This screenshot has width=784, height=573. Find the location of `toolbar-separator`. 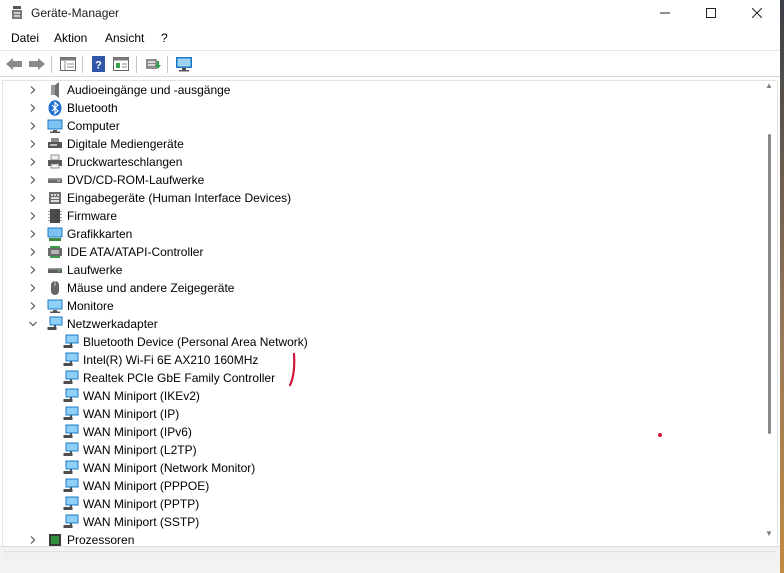

toolbar-separator is located at coordinates (167, 64).